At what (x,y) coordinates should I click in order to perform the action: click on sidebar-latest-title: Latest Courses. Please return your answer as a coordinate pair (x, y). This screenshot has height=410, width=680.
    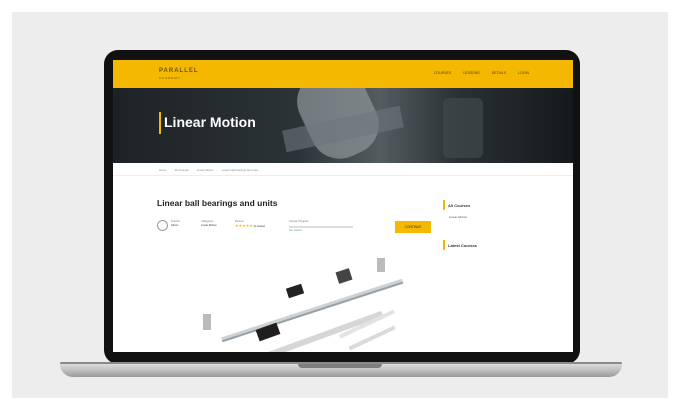
    Looking at the image, I should click on (462, 245).